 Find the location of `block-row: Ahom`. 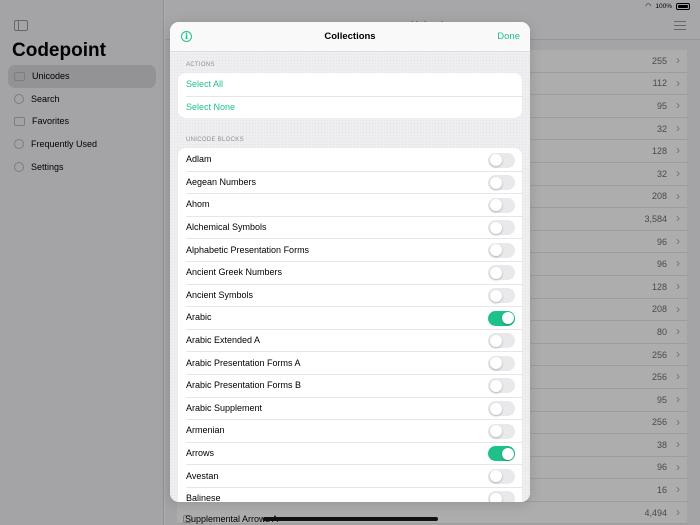

block-row: Ahom is located at coordinates (350, 204).